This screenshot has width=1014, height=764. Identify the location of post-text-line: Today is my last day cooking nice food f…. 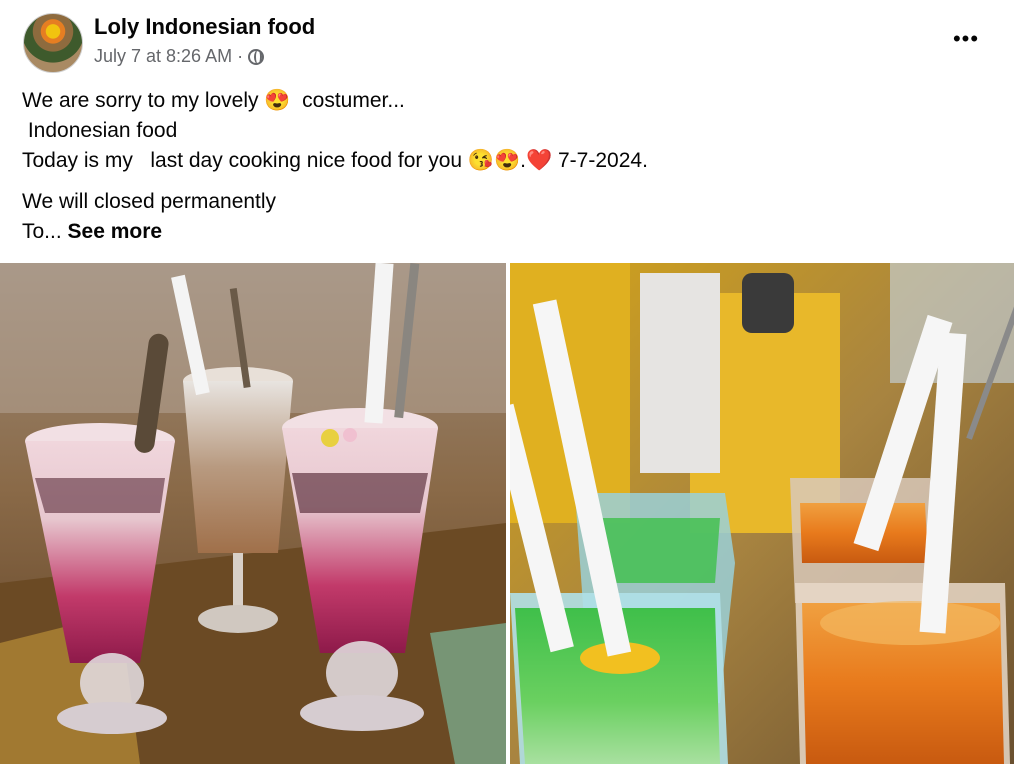
(335, 160).